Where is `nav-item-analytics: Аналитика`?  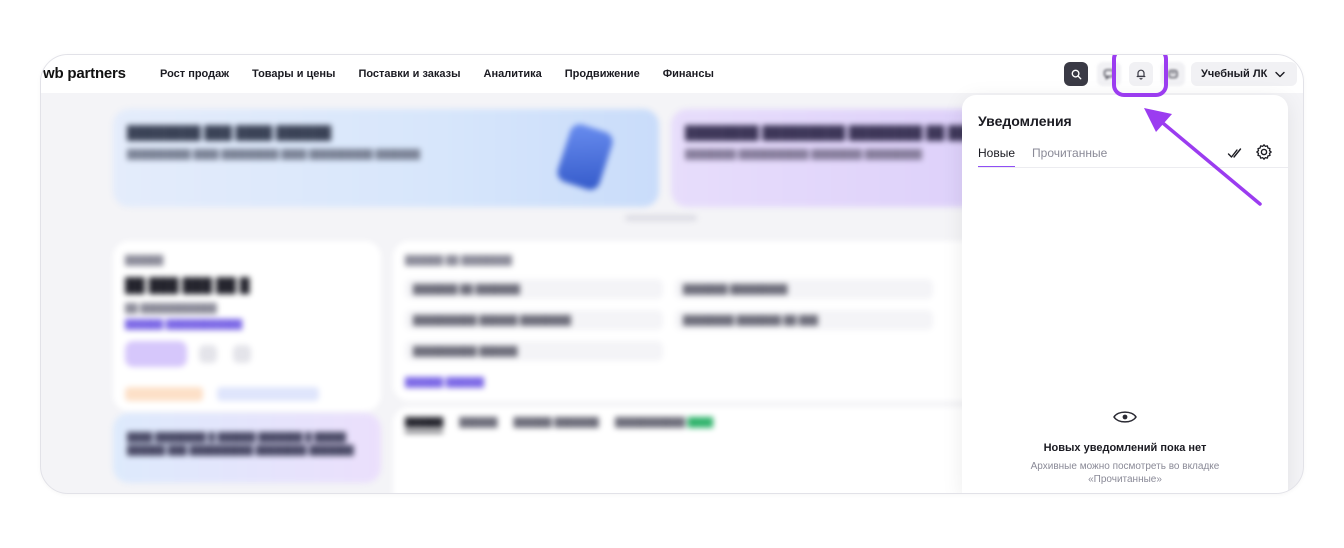 nav-item-analytics: Аналитика is located at coordinates (513, 74).